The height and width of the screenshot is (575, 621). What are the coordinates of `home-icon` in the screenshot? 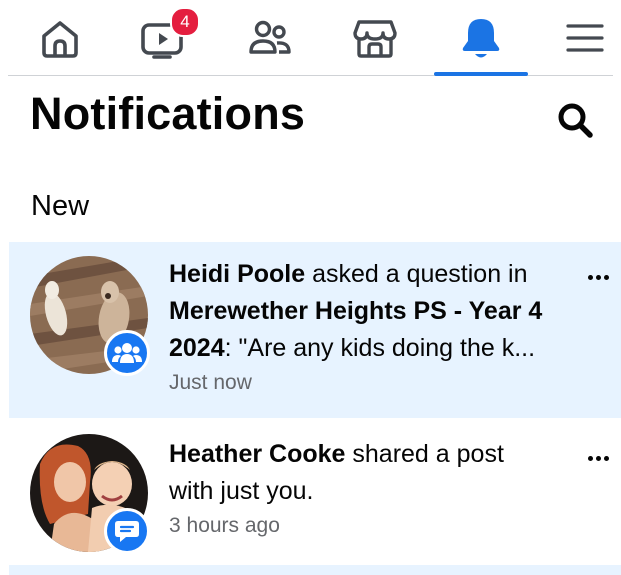 It's located at (60, 39).